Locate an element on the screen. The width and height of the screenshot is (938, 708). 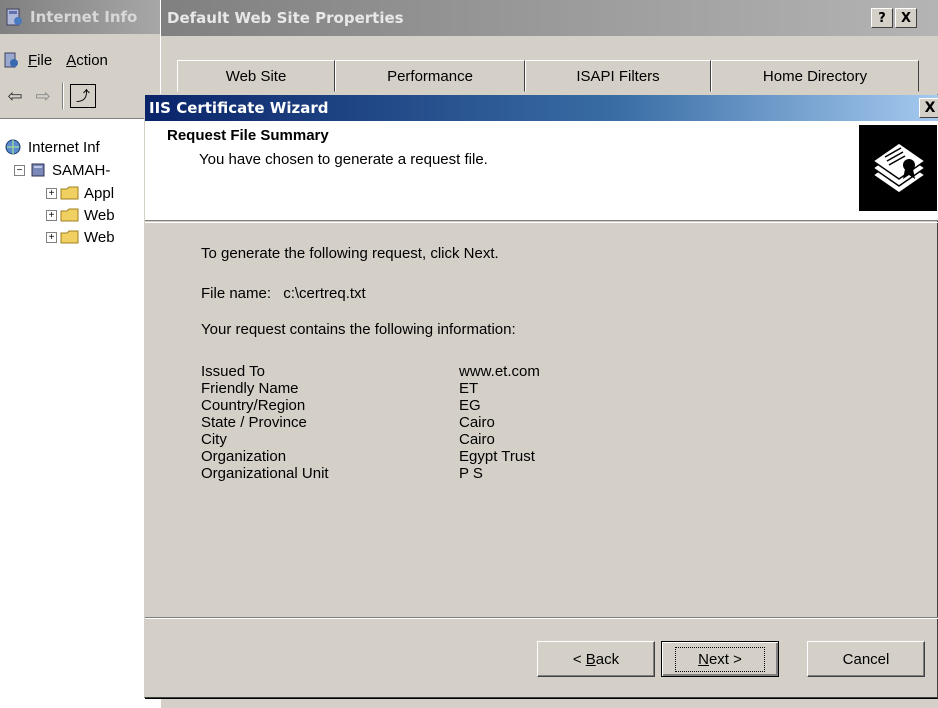
cancel-button: Cancel is located at coordinates (866, 659).